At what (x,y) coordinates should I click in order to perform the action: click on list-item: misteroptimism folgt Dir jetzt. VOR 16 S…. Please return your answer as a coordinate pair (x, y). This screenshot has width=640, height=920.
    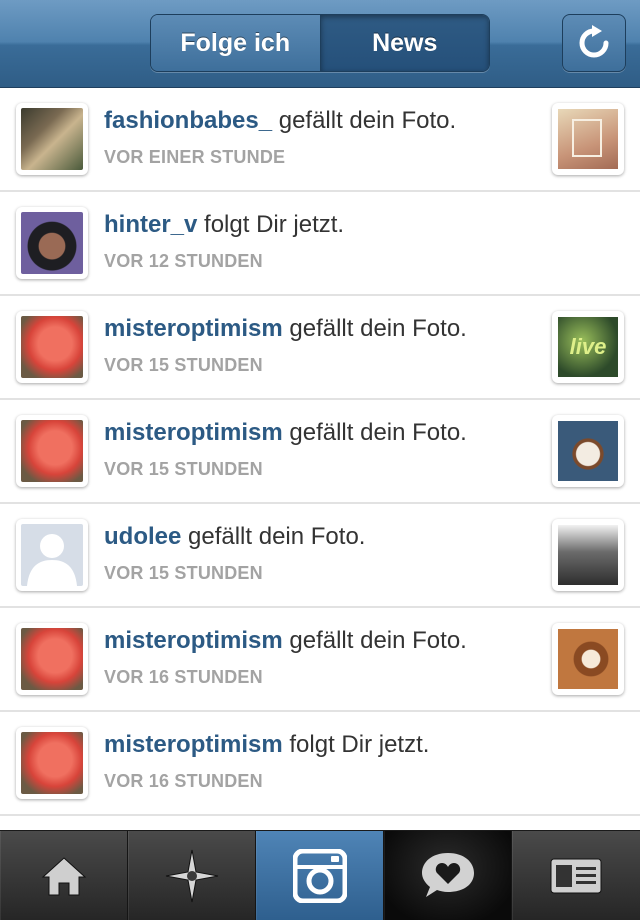
    Looking at the image, I should click on (320, 764).